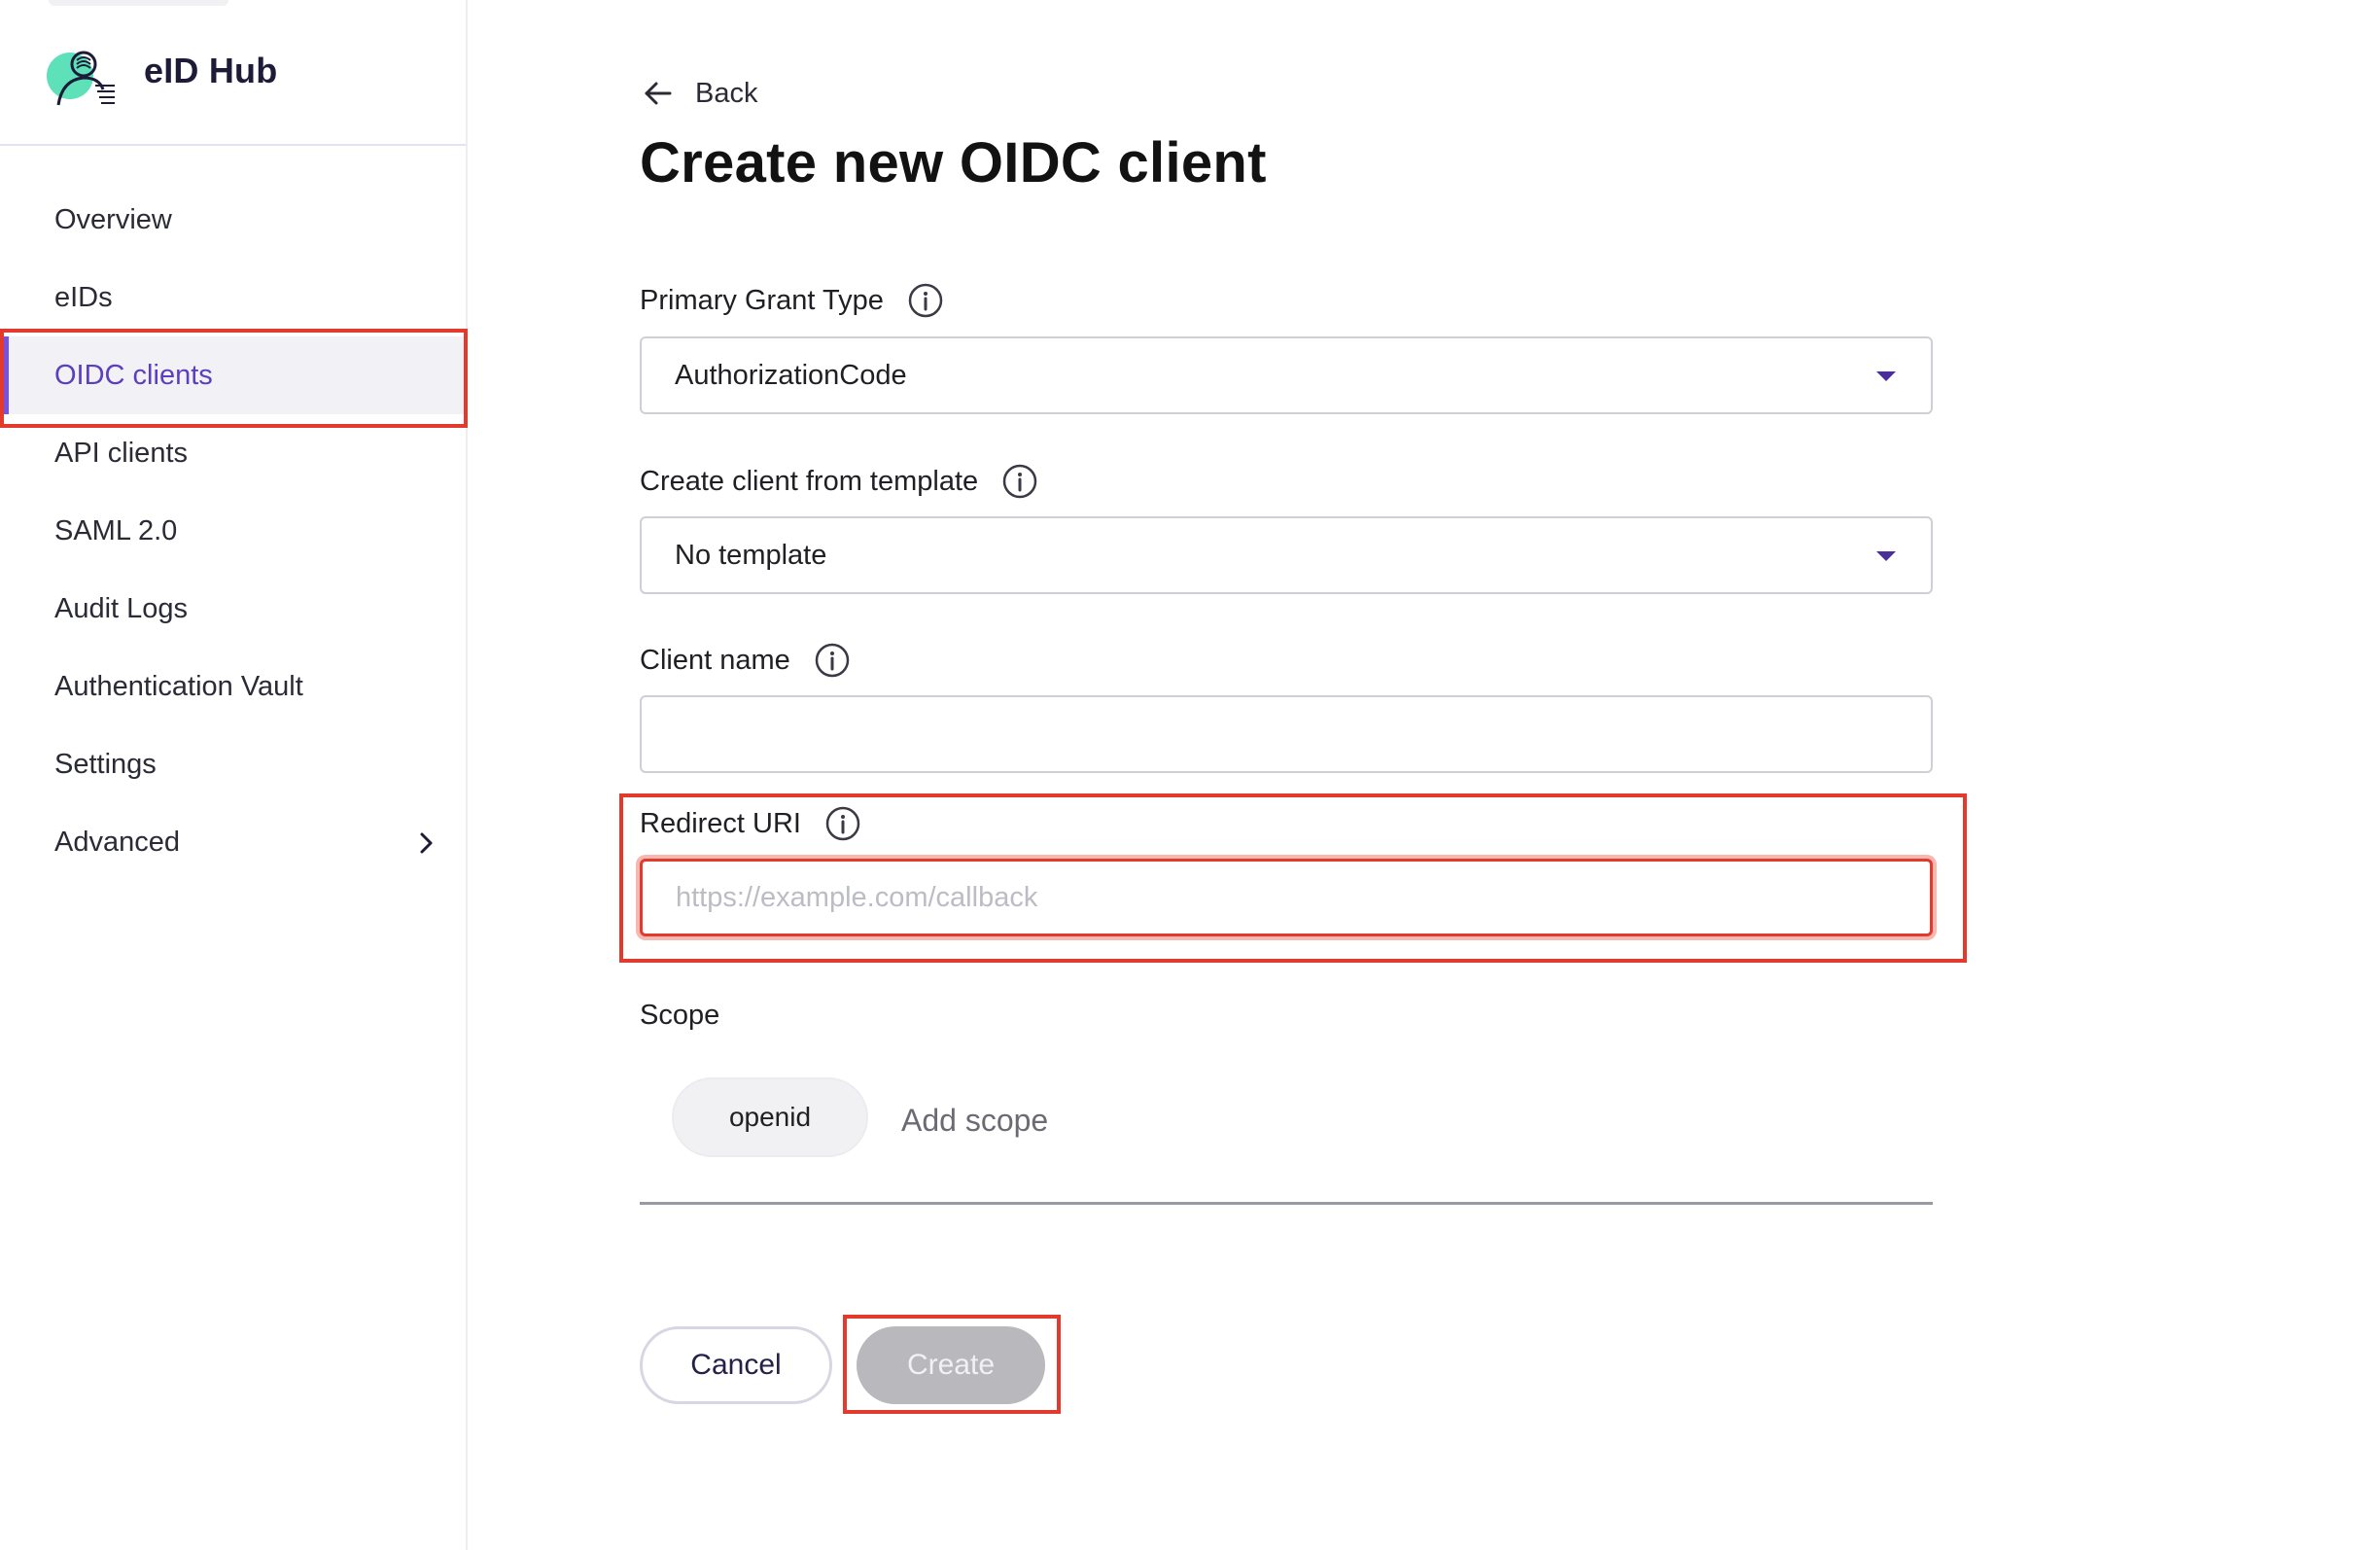 This screenshot has height=1550, width=2380. Describe the element at coordinates (233, 842) in the screenshot. I see `sidebar-item-advanced: Advanced` at that location.